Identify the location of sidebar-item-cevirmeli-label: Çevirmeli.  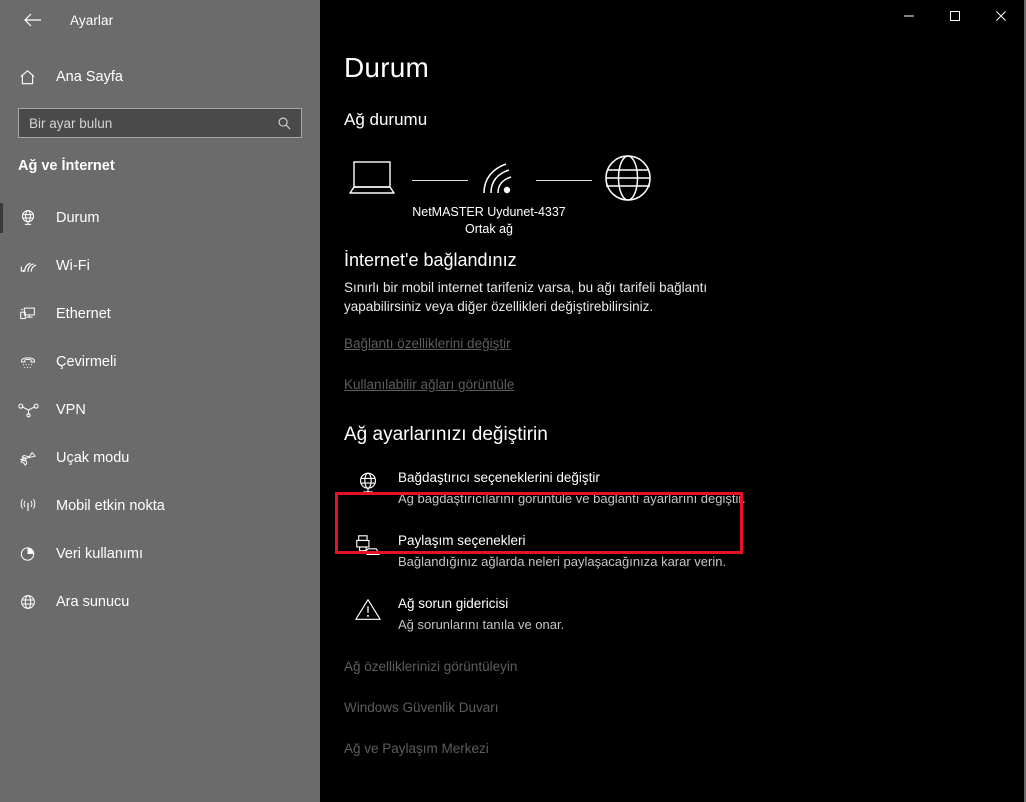
(86, 362).